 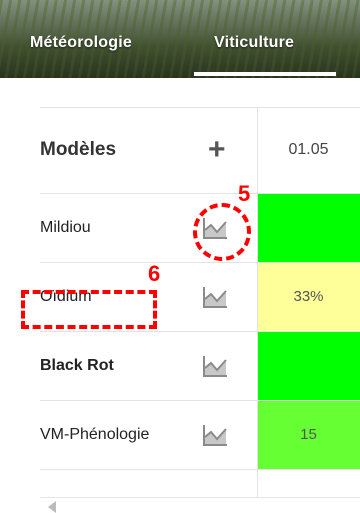 What do you see at coordinates (308, 296) in the screenshot?
I see `value-cell: 33%` at bounding box center [308, 296].